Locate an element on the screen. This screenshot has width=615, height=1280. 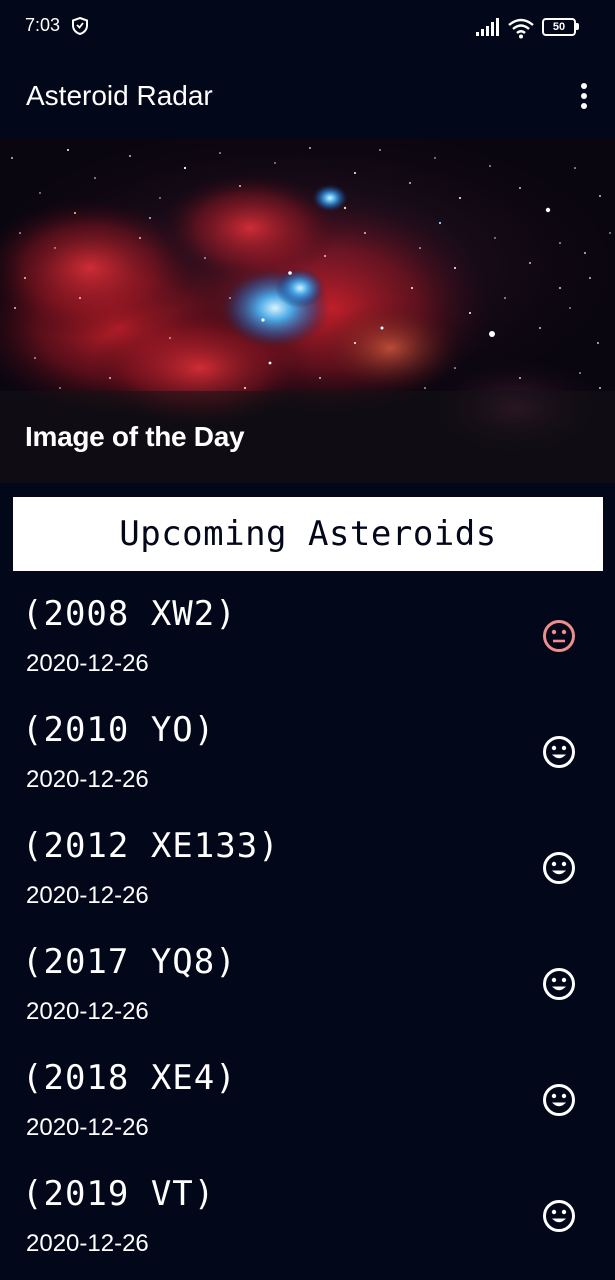
battery-icon: 50 is located at coordinates (560, 27).